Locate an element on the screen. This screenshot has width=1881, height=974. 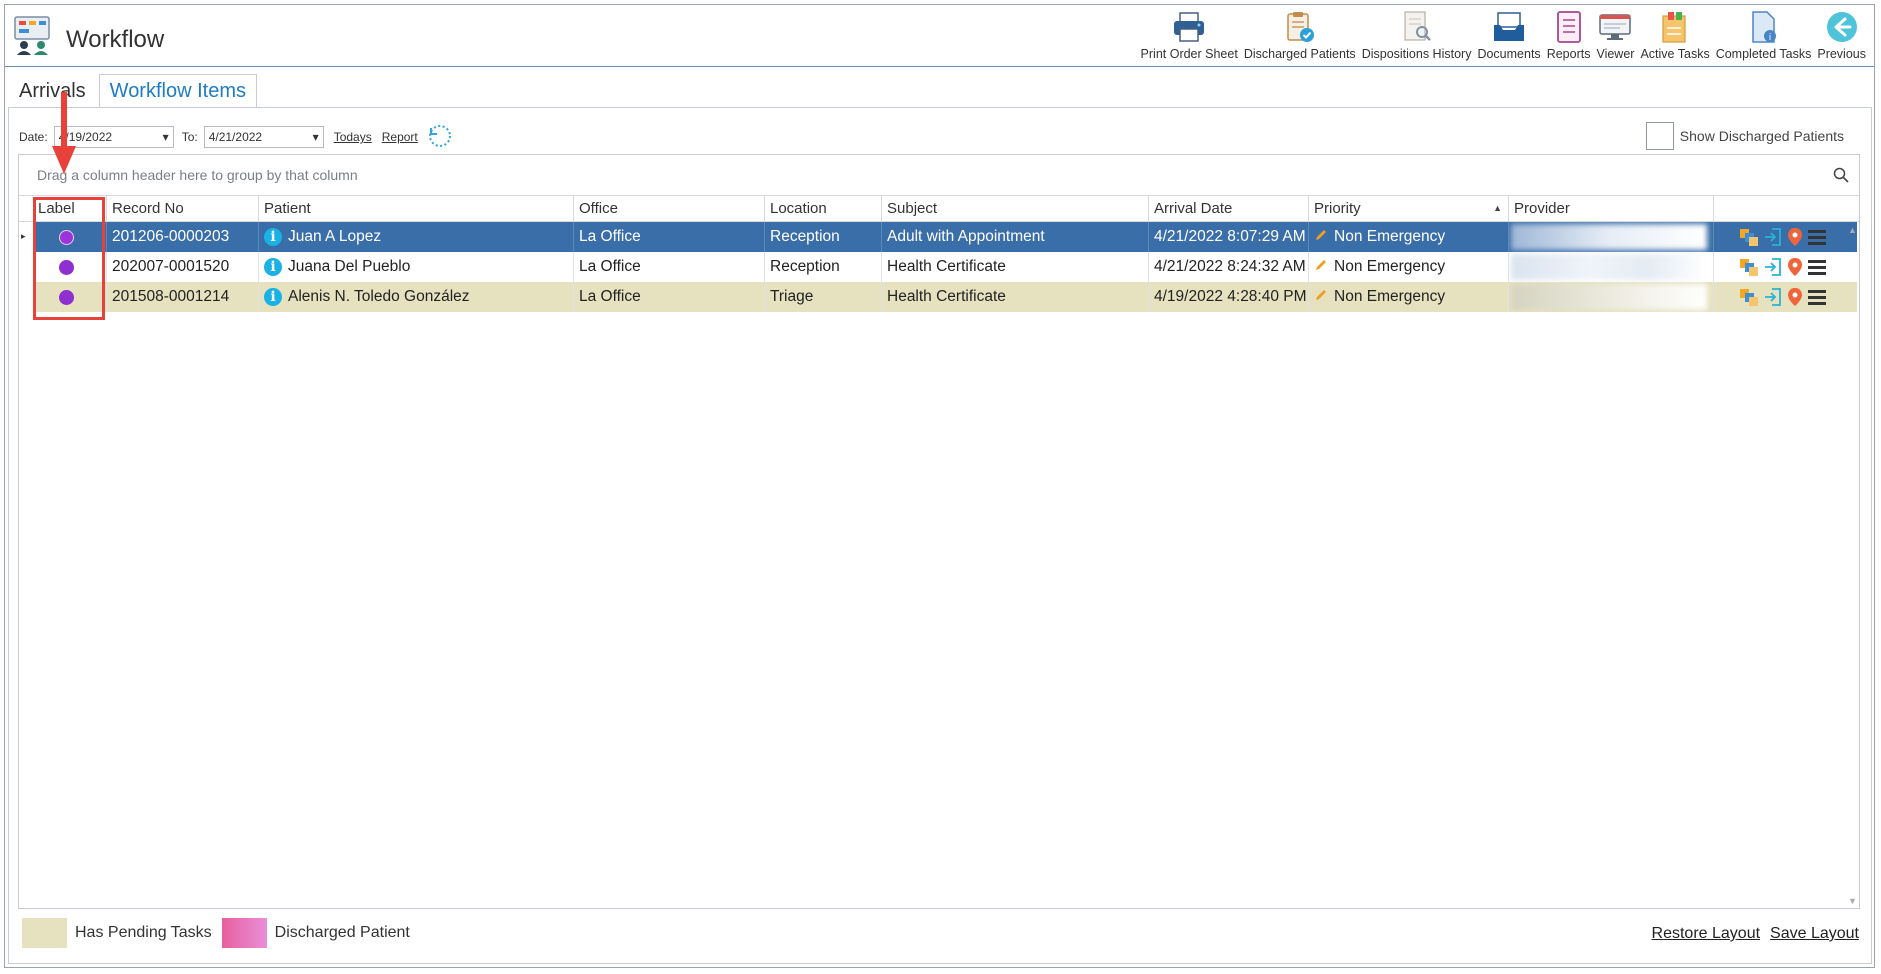
discharged-patients-button: Discharged Patients is located at coordinates (1300, 35).